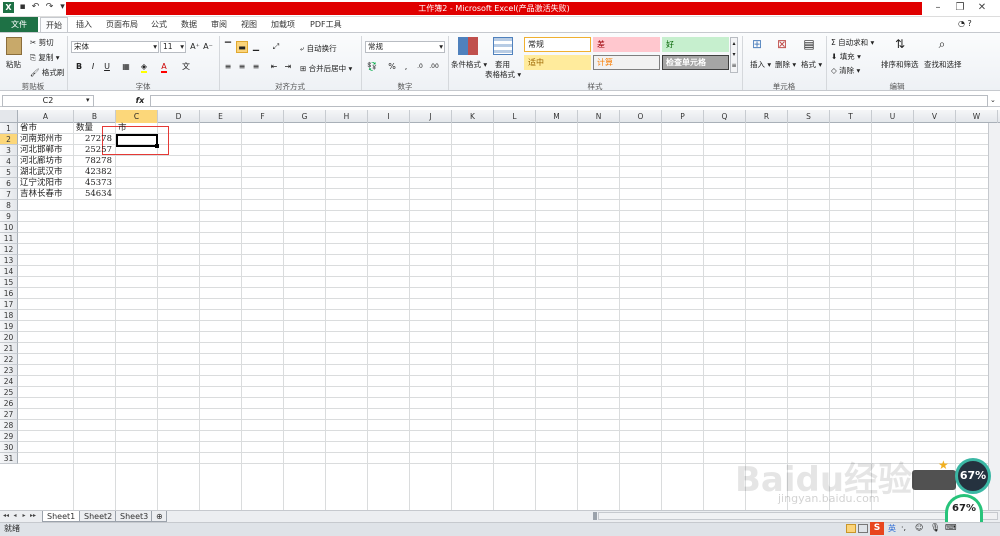 This screenshot has width=1000, height=536. What do you see at coordinates (9, 161) in the screenshot?
I see `row-header: 4` at bounding box center [9, 161].